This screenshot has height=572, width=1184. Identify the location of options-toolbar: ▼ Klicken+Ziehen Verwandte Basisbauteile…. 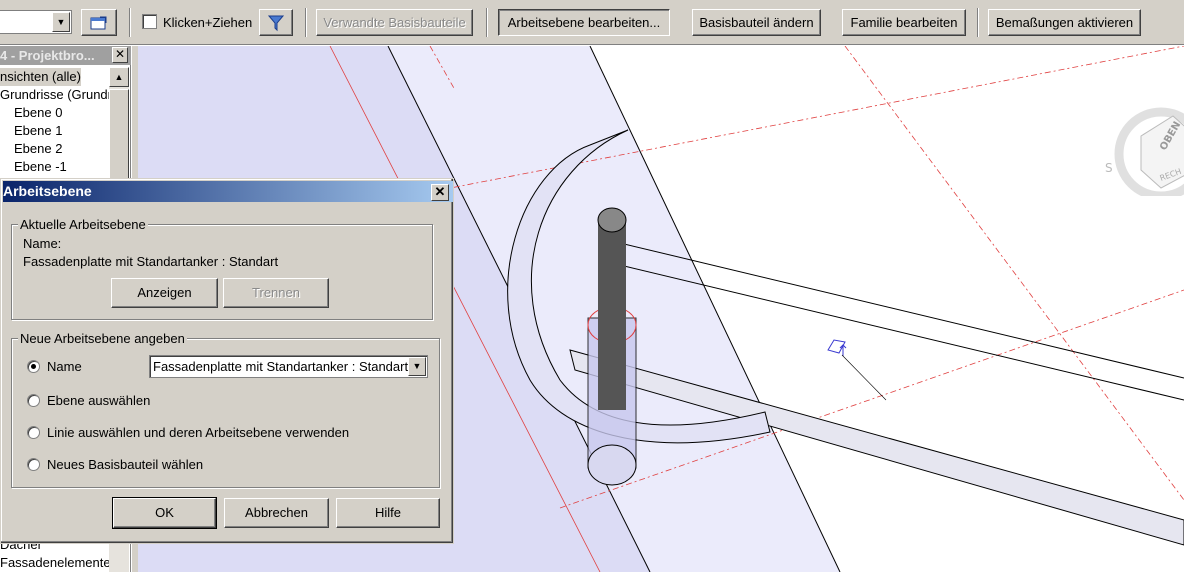
(592, 22).